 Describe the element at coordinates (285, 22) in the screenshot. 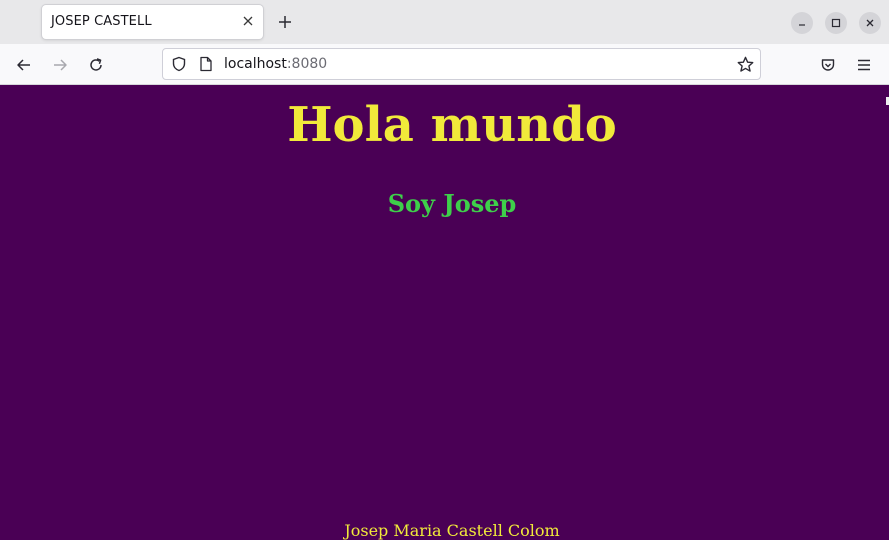

I see `plus-icon` at that location.